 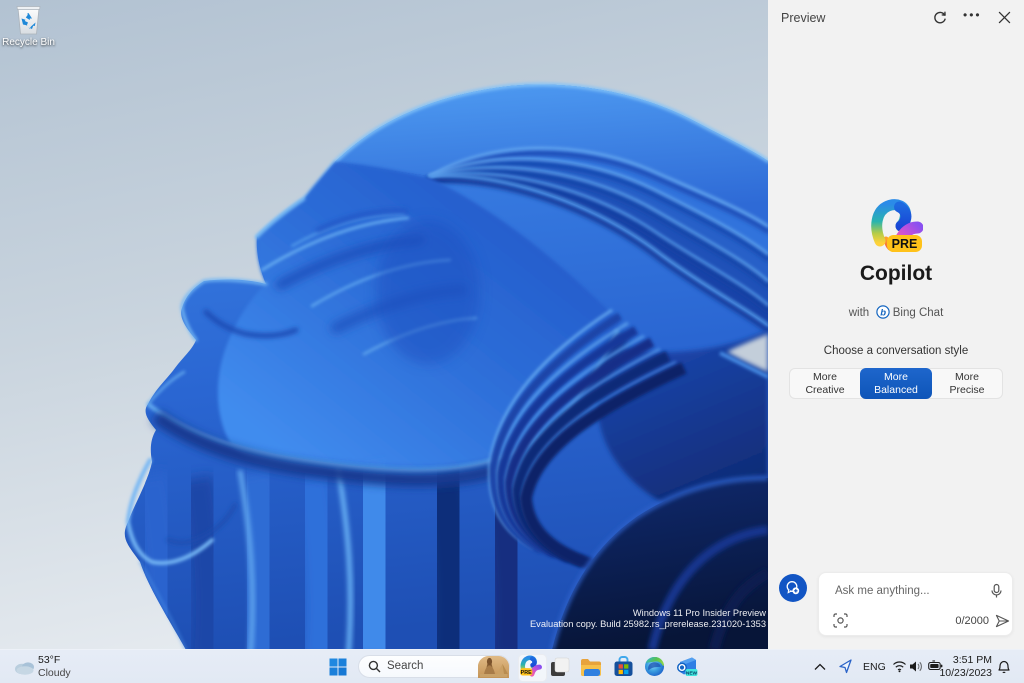 I want to click on svg-text: NEW, so click(x=692, y=673).